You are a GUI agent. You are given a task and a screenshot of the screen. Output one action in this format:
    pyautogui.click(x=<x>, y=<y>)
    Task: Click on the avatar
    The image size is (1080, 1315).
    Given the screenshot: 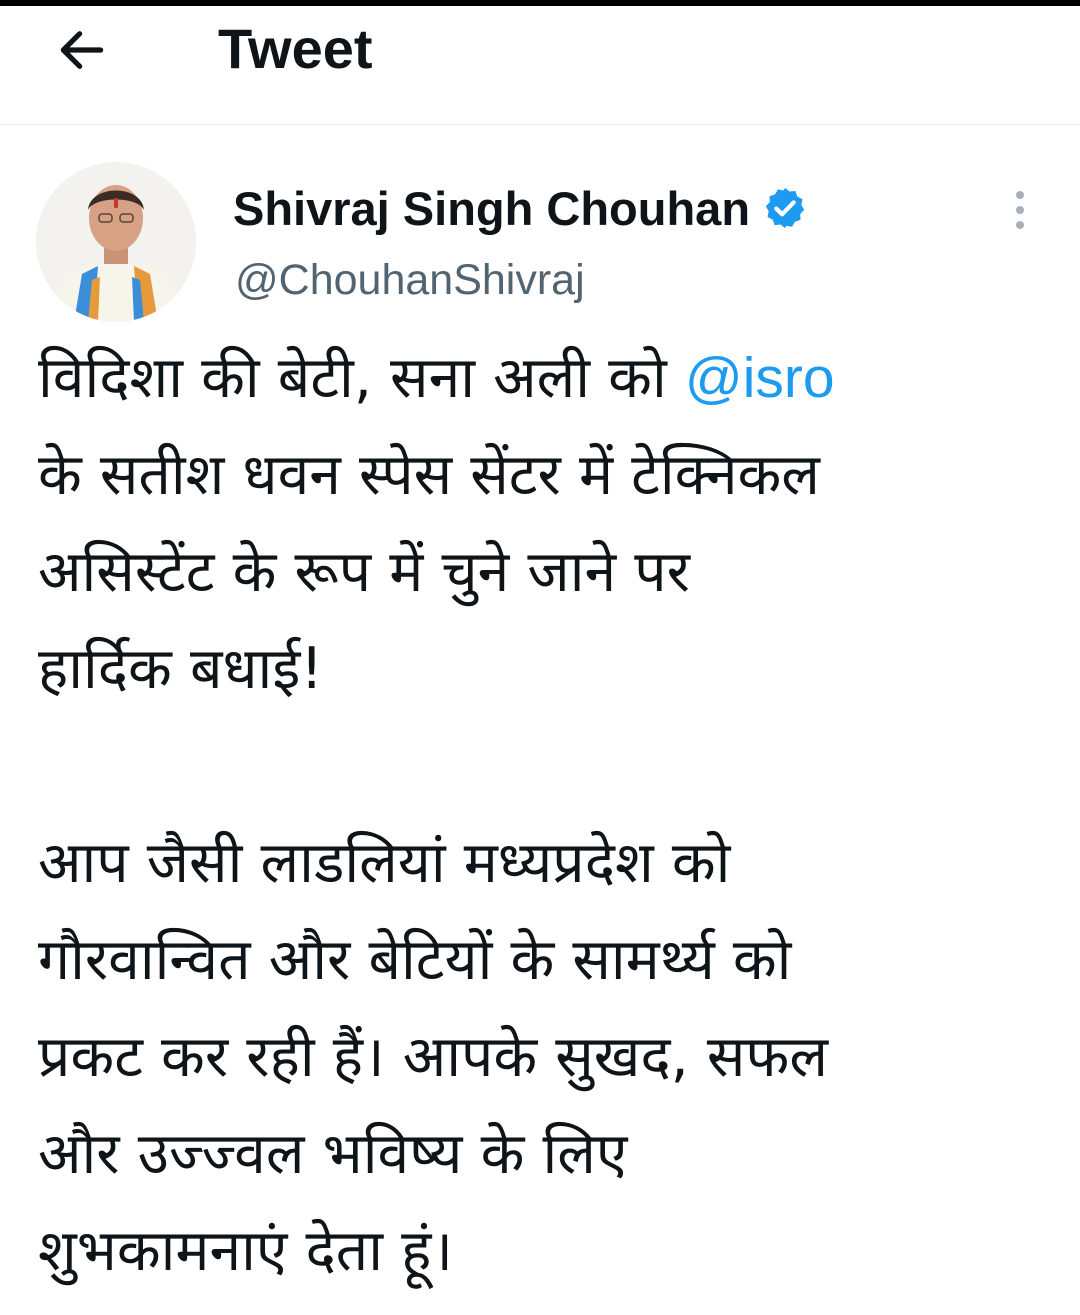 What is the action you would take?
    pyautogui.click(x=116, y=242)
    